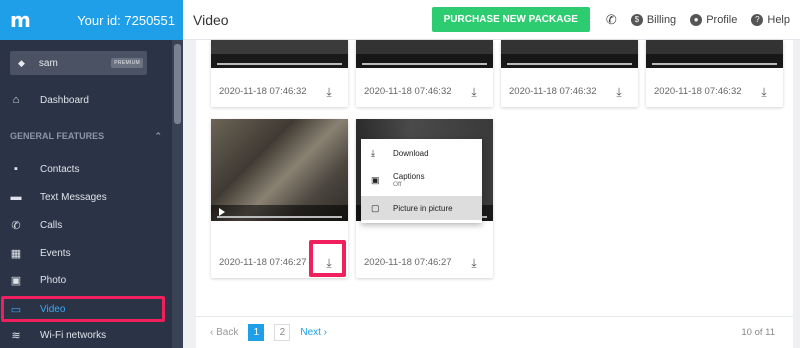 The image size is (800, 348). I want to click on billing-label: Billing, so click(661, 19).